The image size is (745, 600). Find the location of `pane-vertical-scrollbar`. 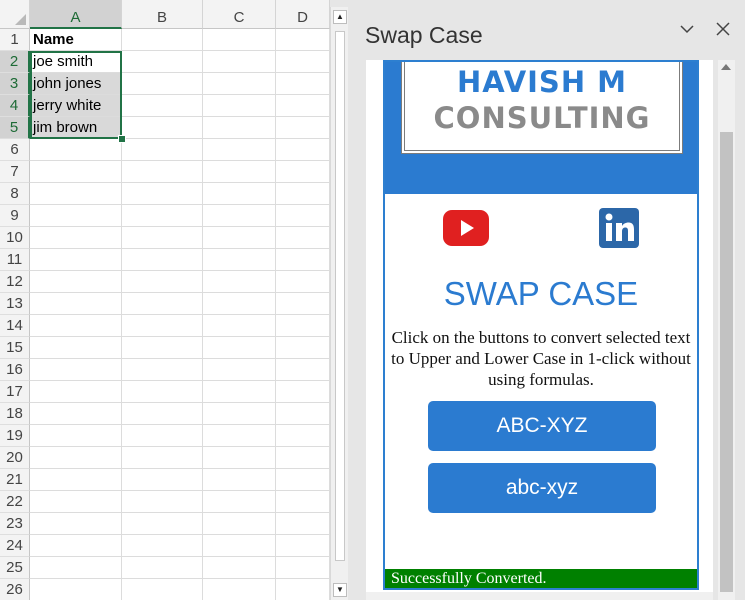

pane-vertical-scrollbar is located at coordinates (726, 330).